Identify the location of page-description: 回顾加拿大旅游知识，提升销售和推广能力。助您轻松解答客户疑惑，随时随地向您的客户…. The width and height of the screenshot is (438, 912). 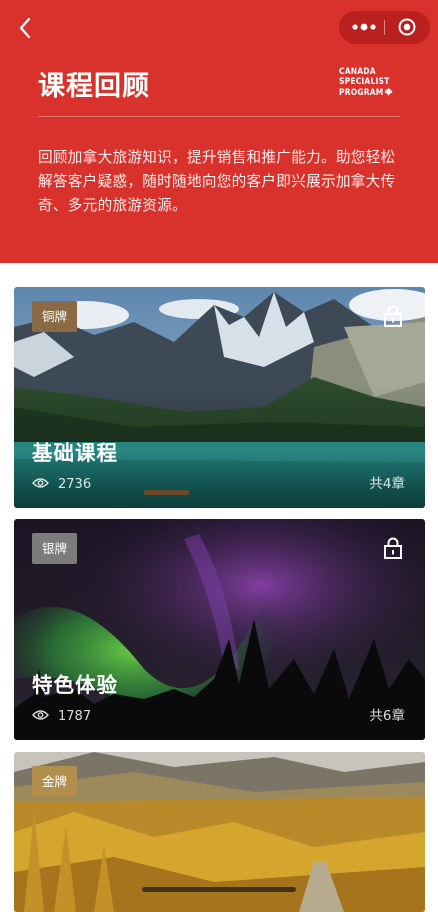
(217, 181).